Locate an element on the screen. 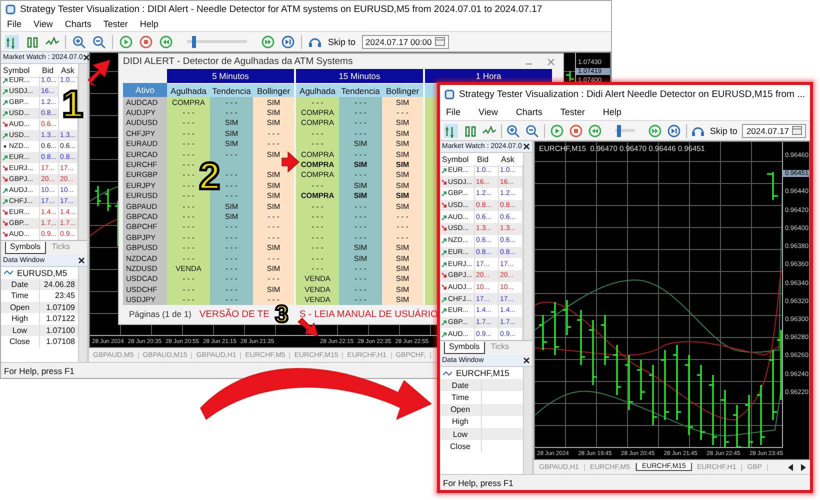 The height and width of the screenshot is (500, 820). date-field: 2024.07.17 is located at coordinates (774, 131).